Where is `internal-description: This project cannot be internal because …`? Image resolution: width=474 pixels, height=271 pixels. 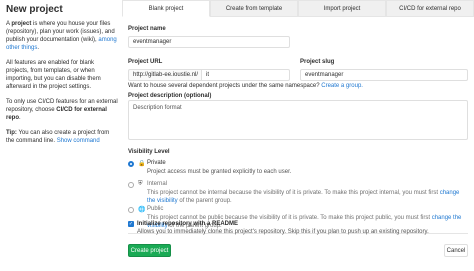
internal-description: This project cannot be internal because … is located at coordinates (303, 197).